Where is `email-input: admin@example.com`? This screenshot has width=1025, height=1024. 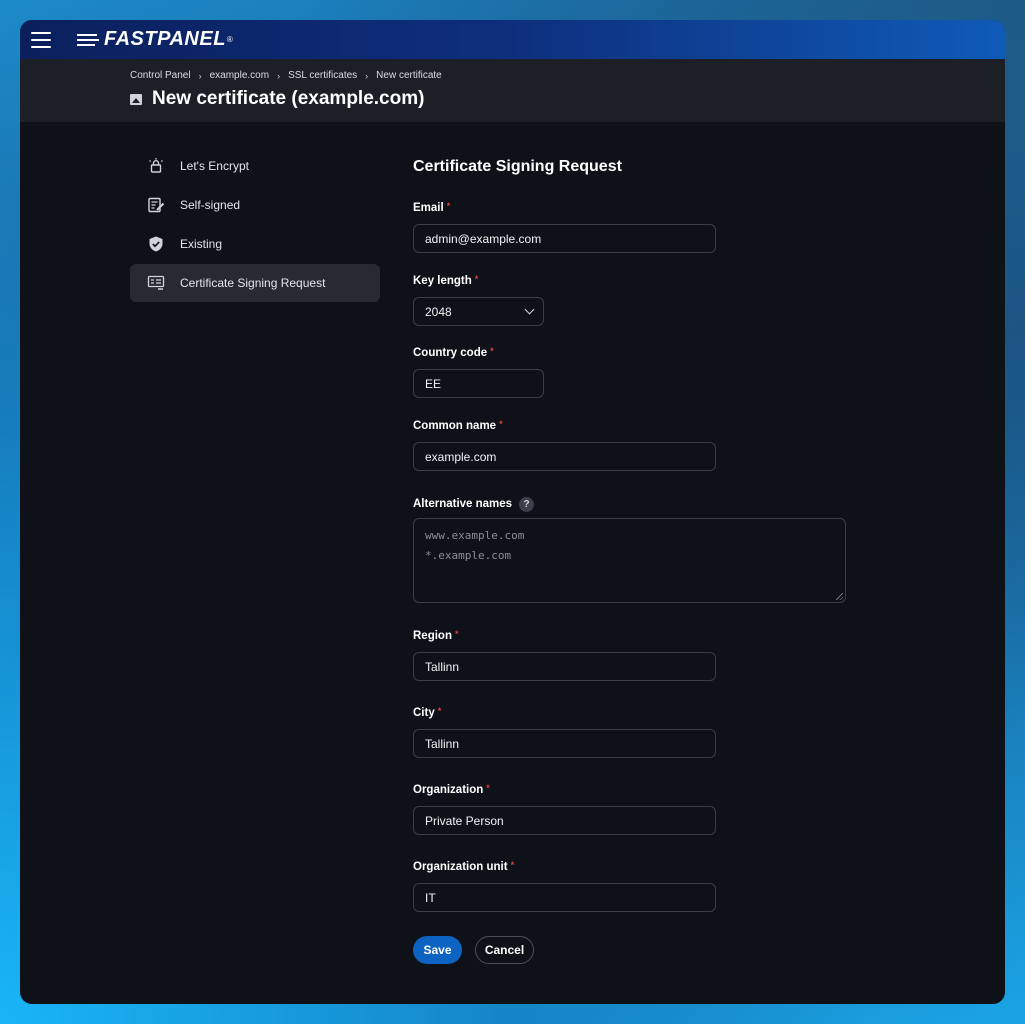 email-input: admin@example.com is located at coordinates (564, 238).